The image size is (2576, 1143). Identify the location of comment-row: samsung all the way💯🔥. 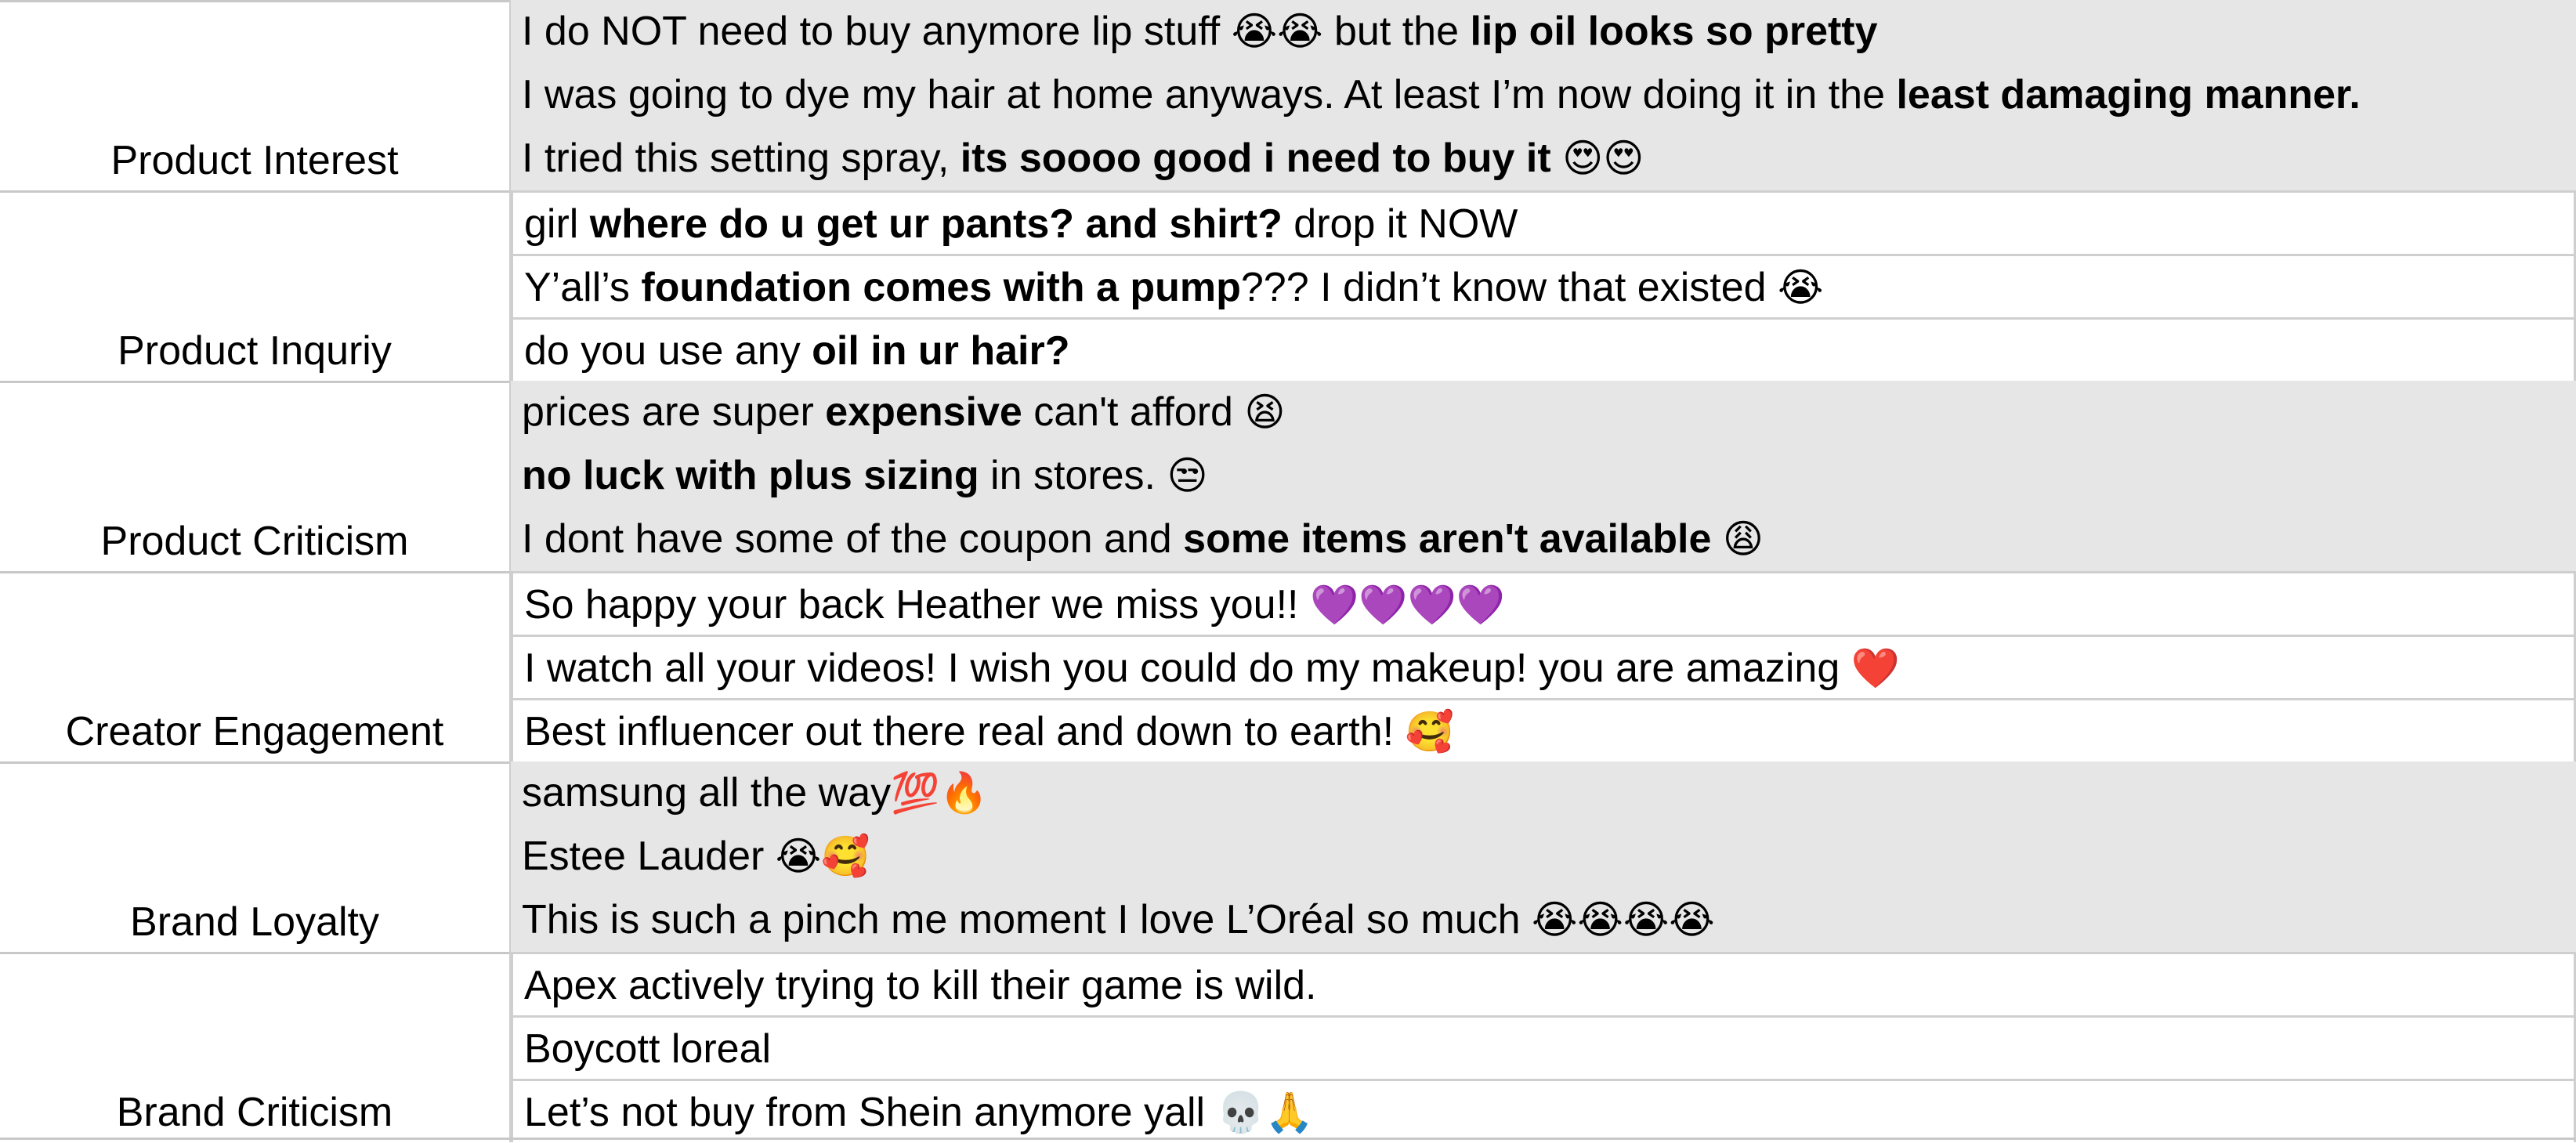
(1543, 793).